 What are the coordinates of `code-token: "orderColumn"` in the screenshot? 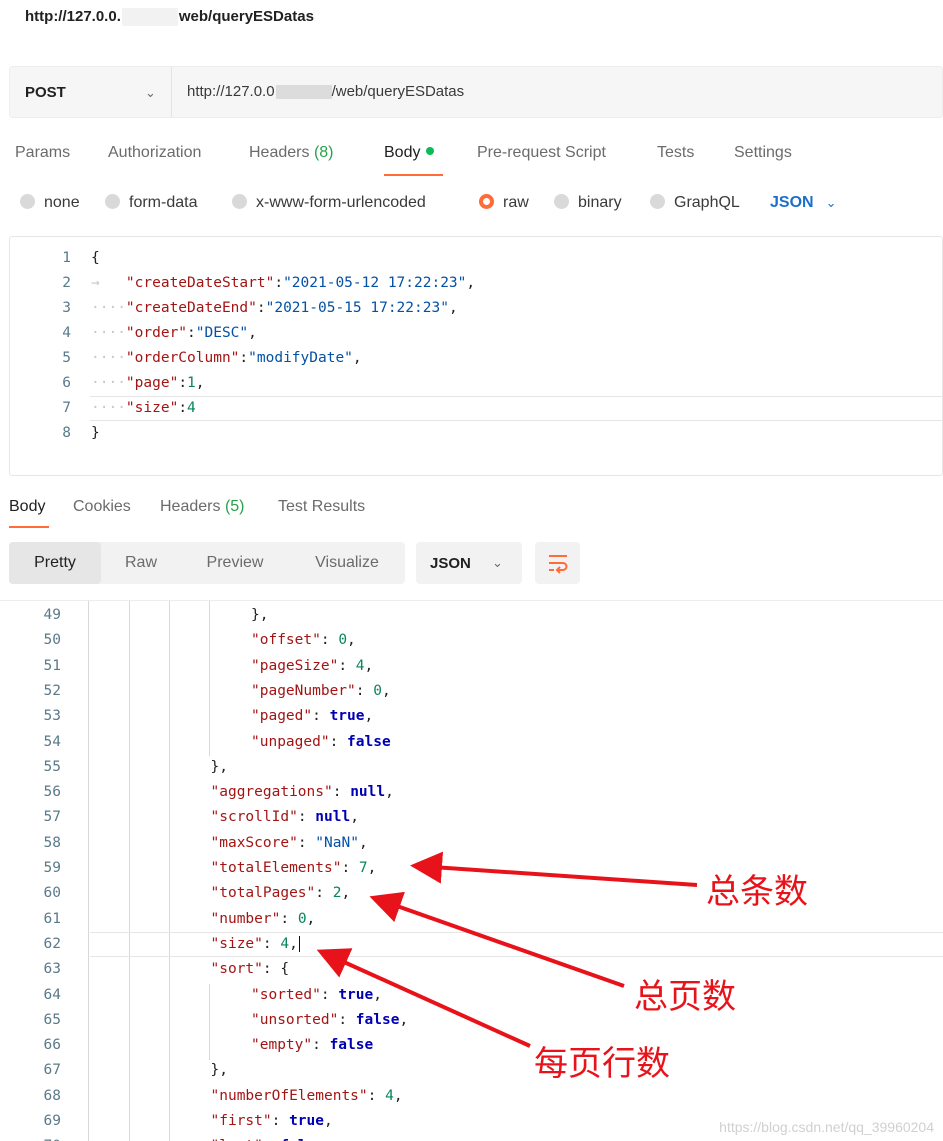 It's located at (182, 358).